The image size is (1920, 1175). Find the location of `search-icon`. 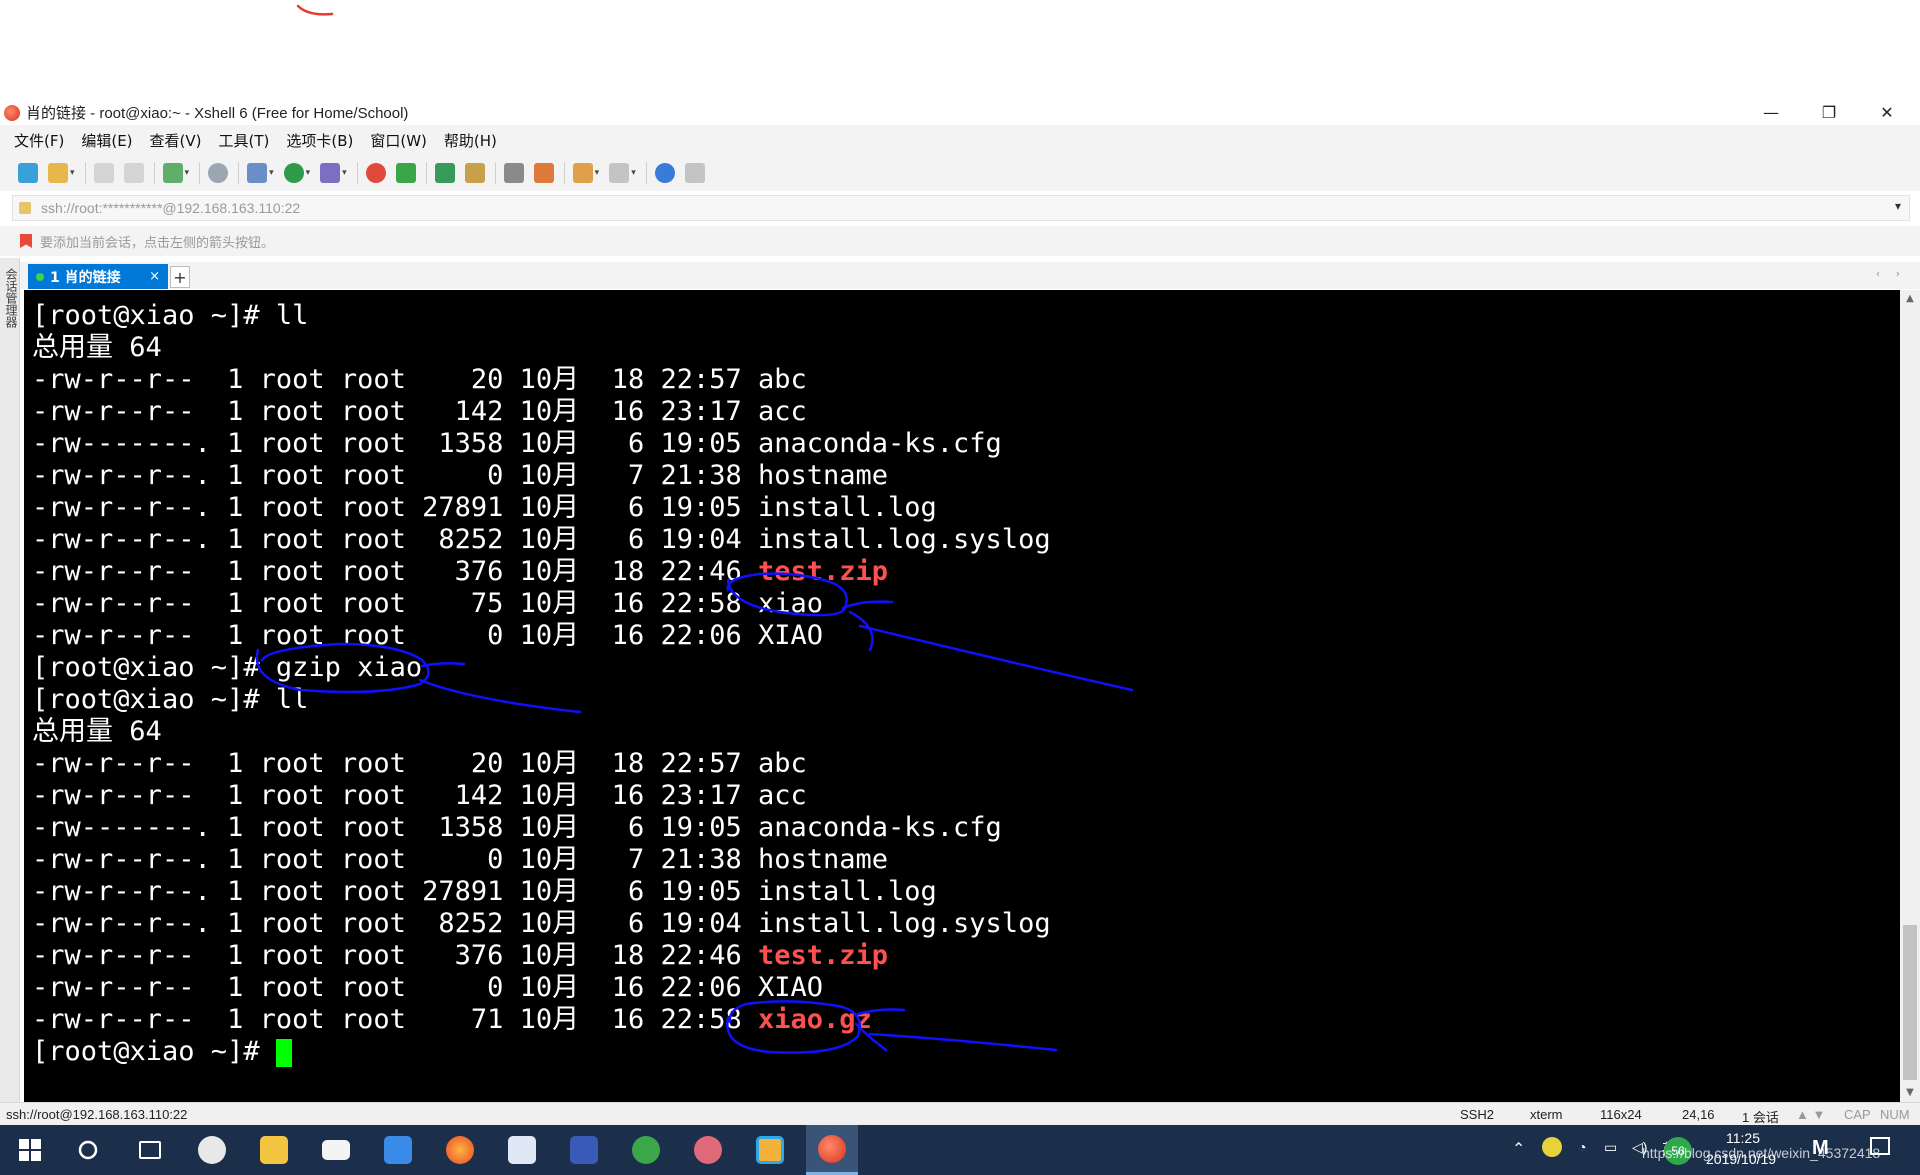

search-icon is located at coordinates (218, 173).